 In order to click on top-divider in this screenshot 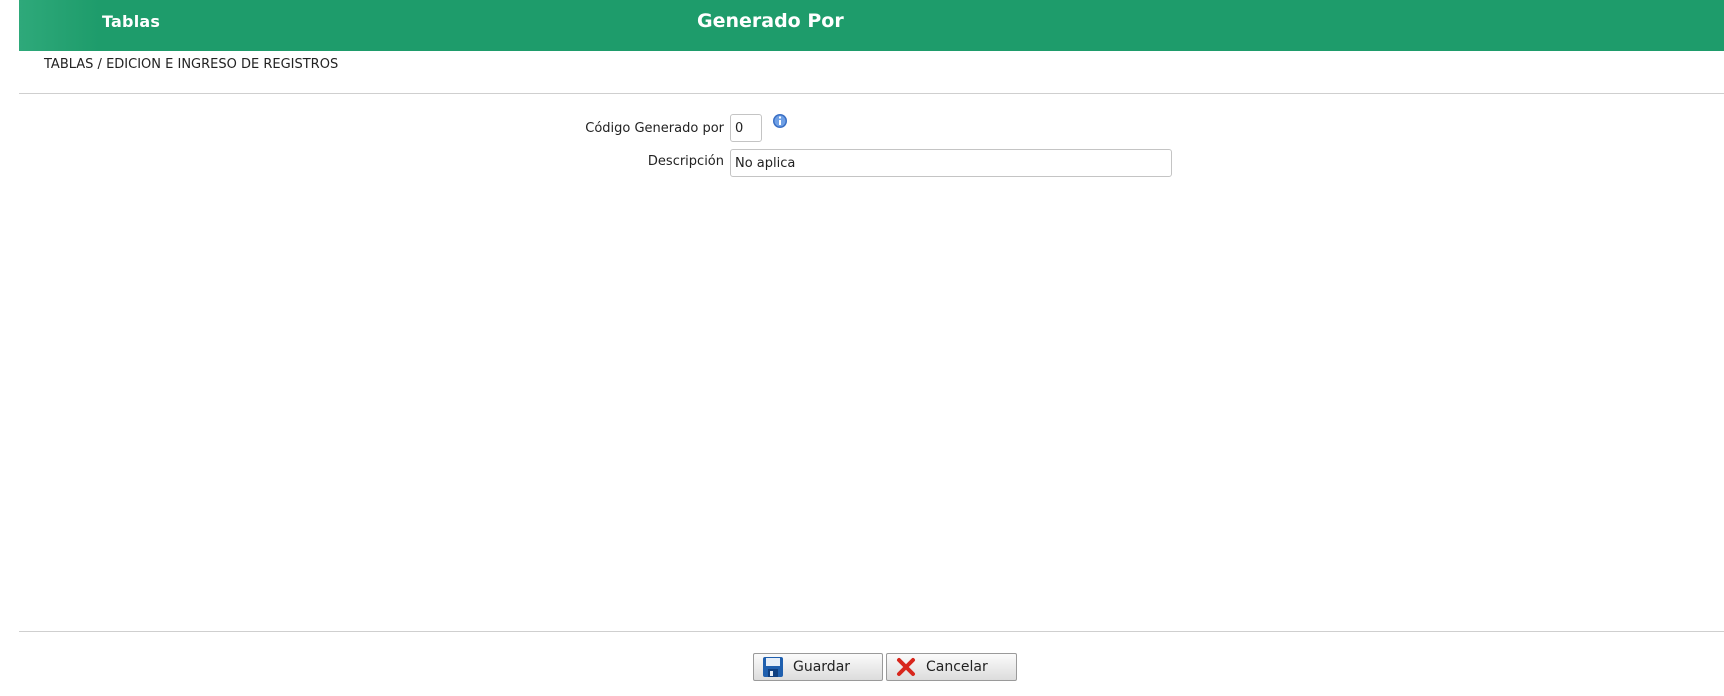, I will do `click(871, 93)`.